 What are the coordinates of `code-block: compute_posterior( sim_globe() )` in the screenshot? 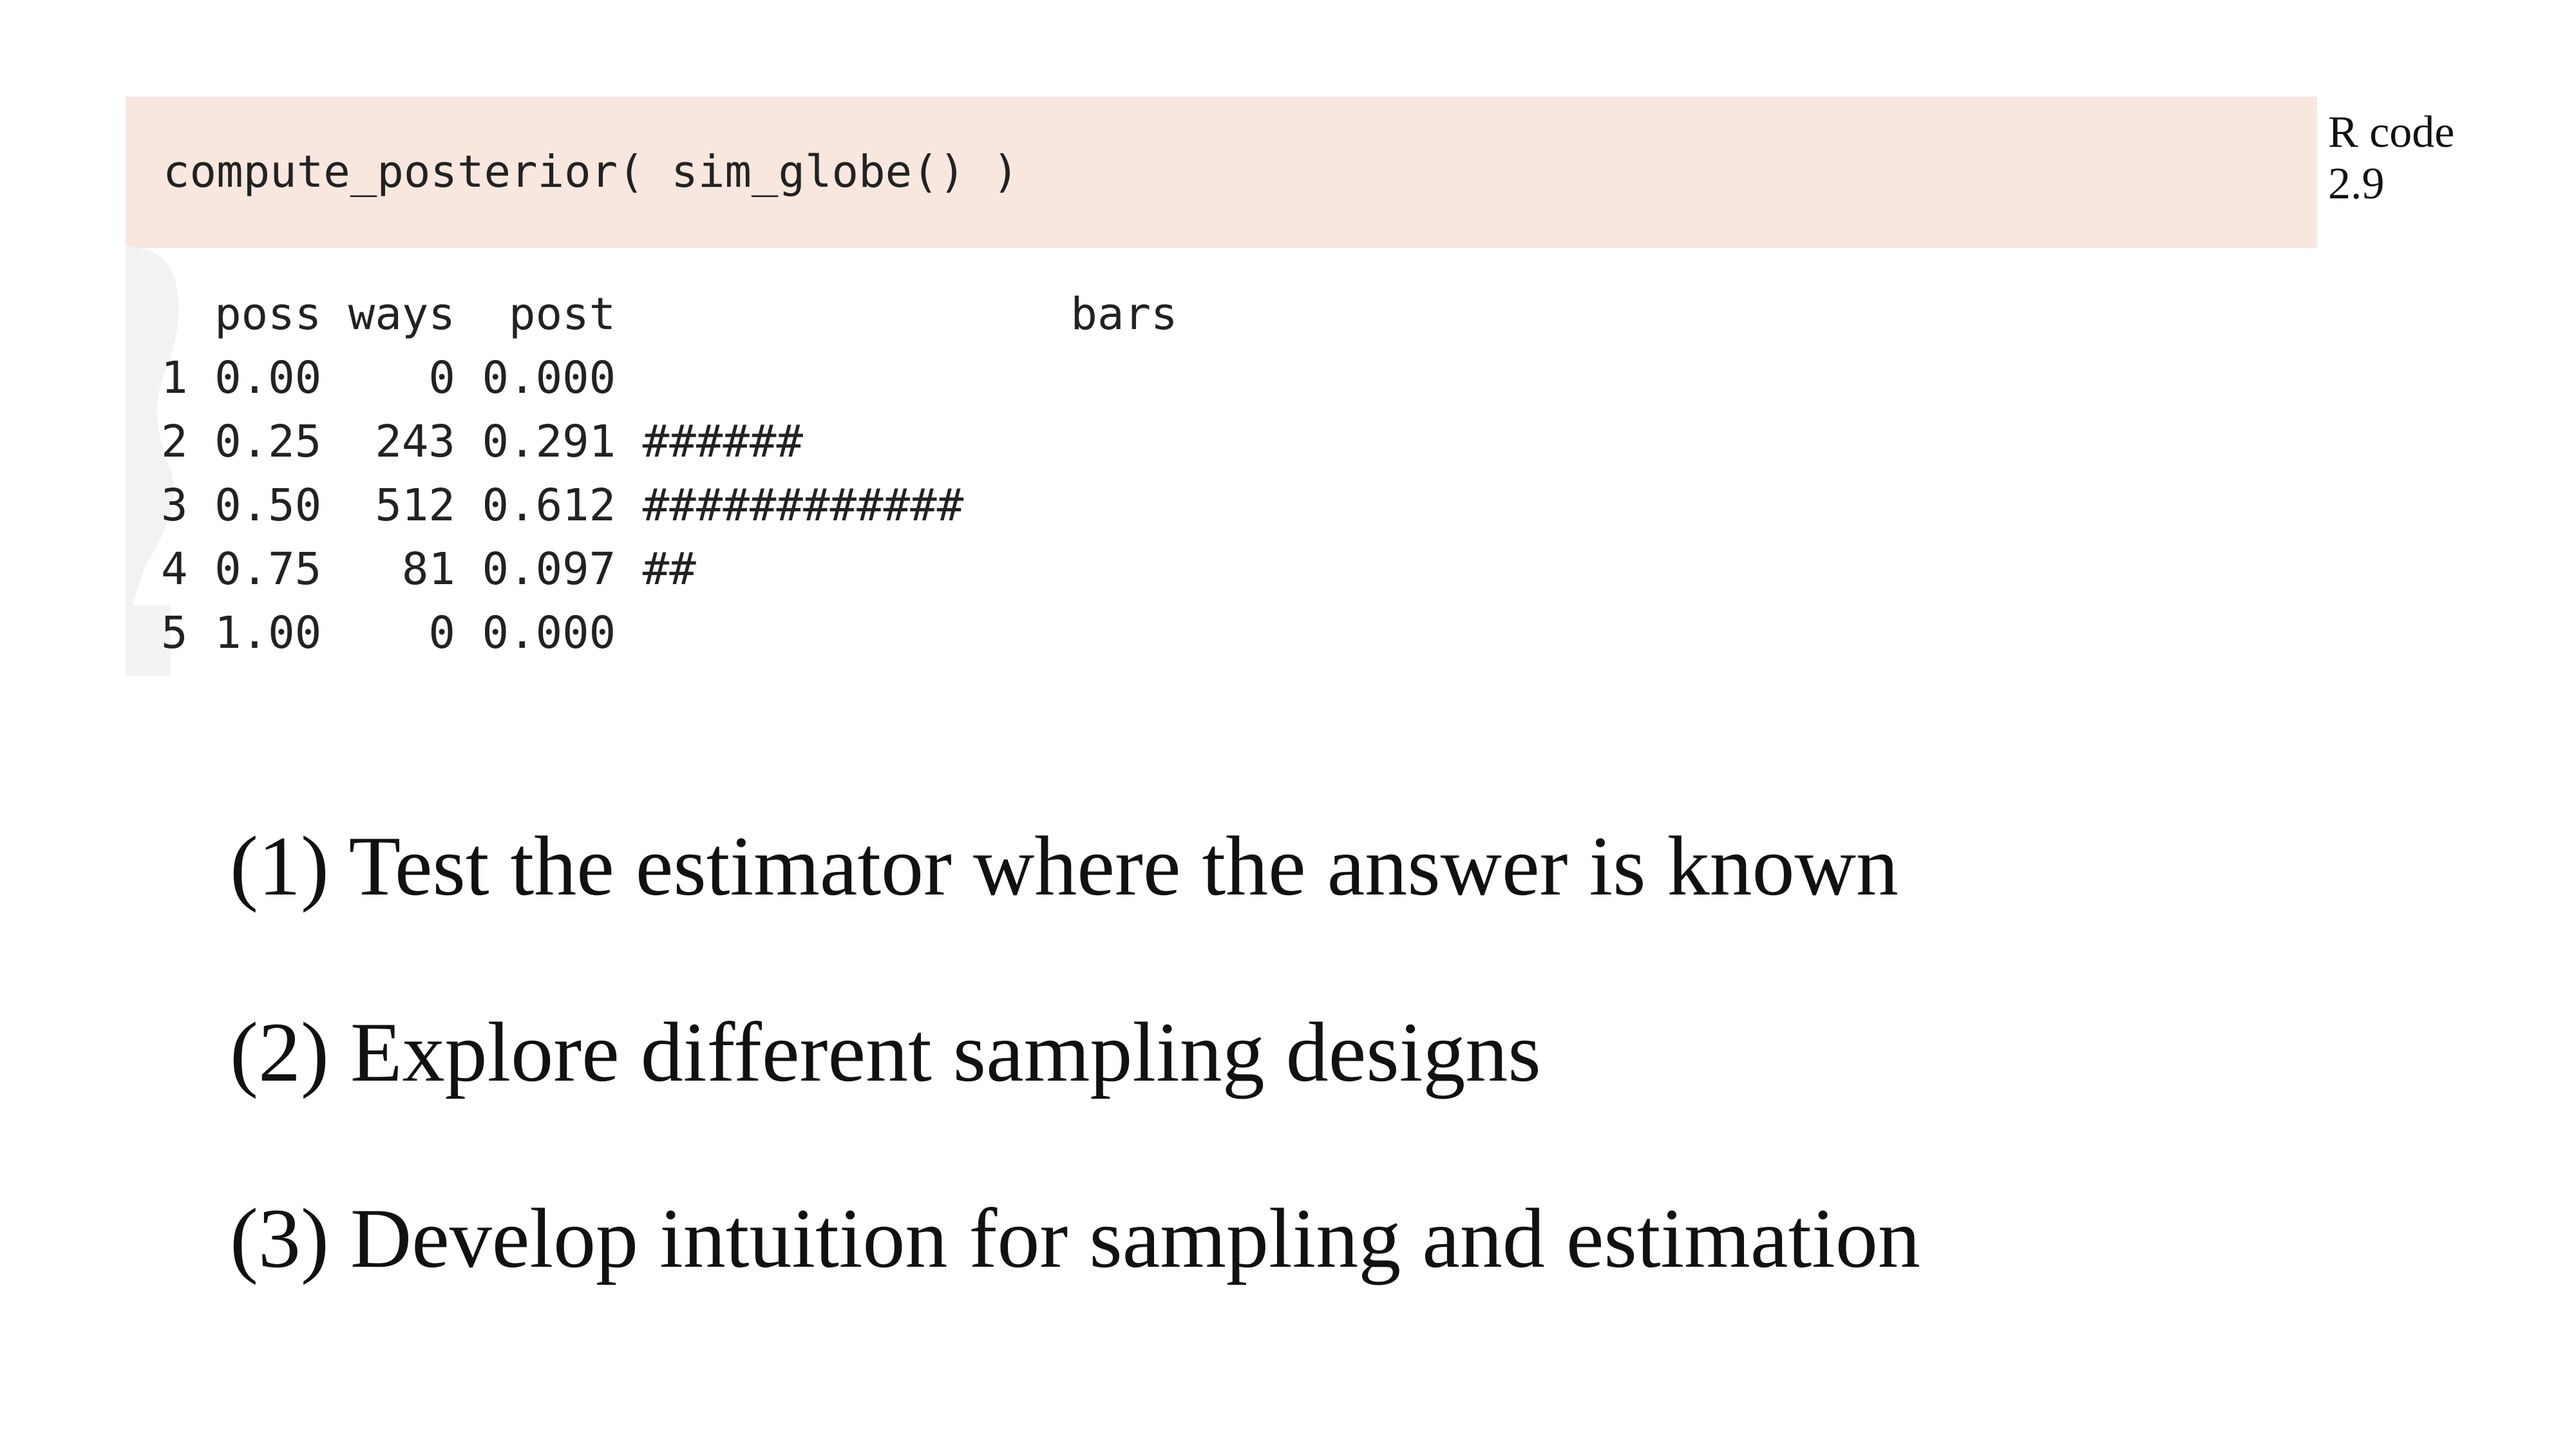 It's located at (1222, 173).